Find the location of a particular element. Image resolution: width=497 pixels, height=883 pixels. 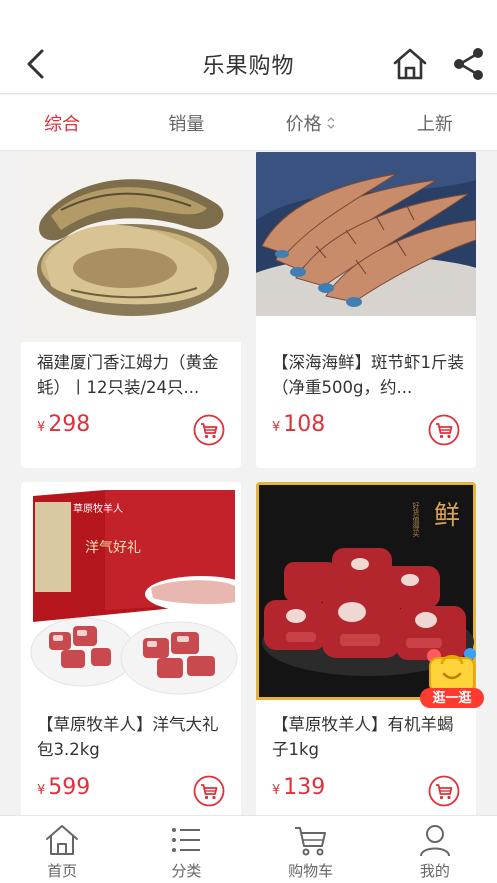

price-value: 599 is located at coordinates (69, 787).